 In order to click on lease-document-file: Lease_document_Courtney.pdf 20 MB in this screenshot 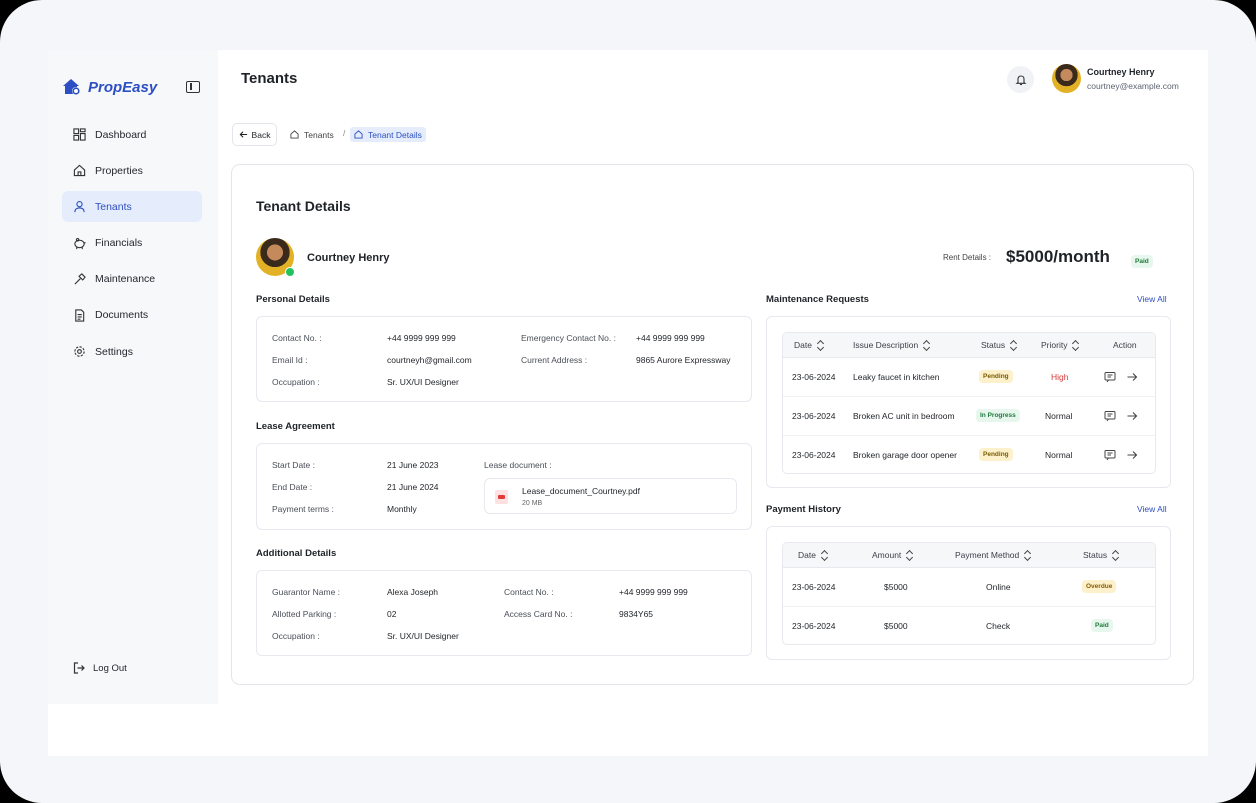, I will do `click(610, 496)`.